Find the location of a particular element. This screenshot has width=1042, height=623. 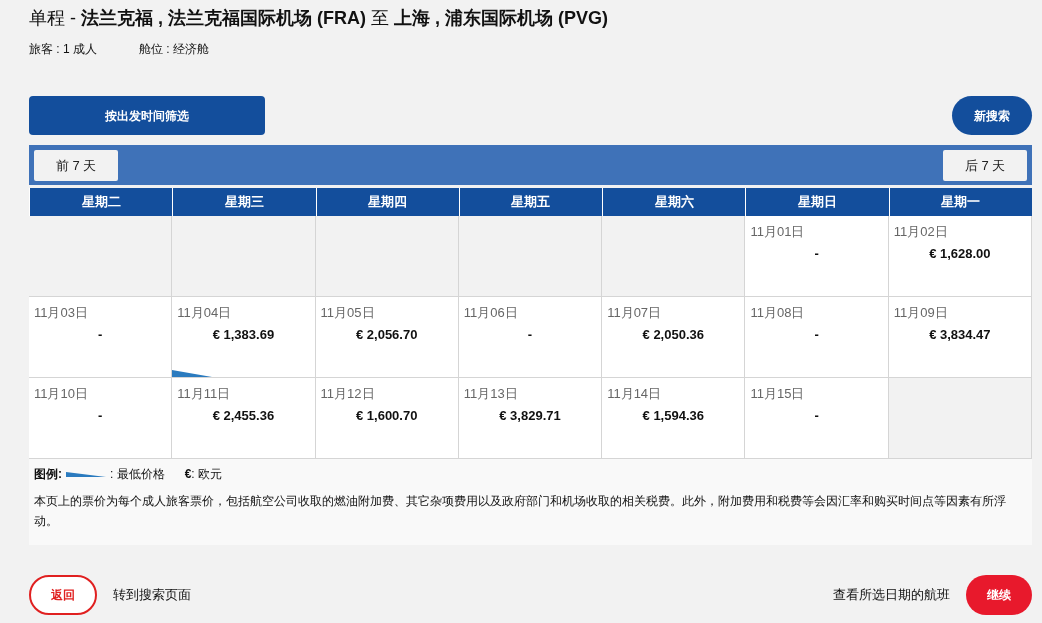

date-cell: 11月02日 € 1,628.00 is located at coordinates (960, 256).